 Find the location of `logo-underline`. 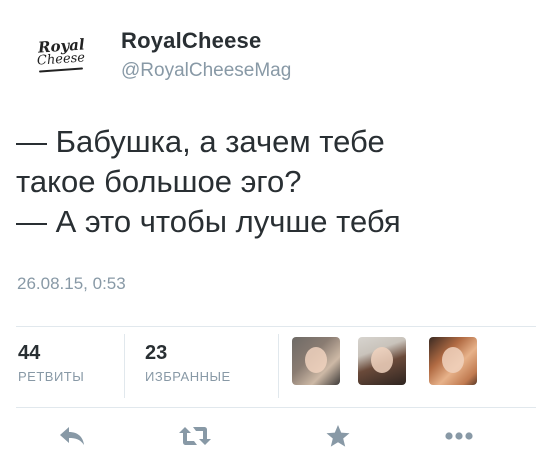

logo-underline is located at coordinates (61, 70).